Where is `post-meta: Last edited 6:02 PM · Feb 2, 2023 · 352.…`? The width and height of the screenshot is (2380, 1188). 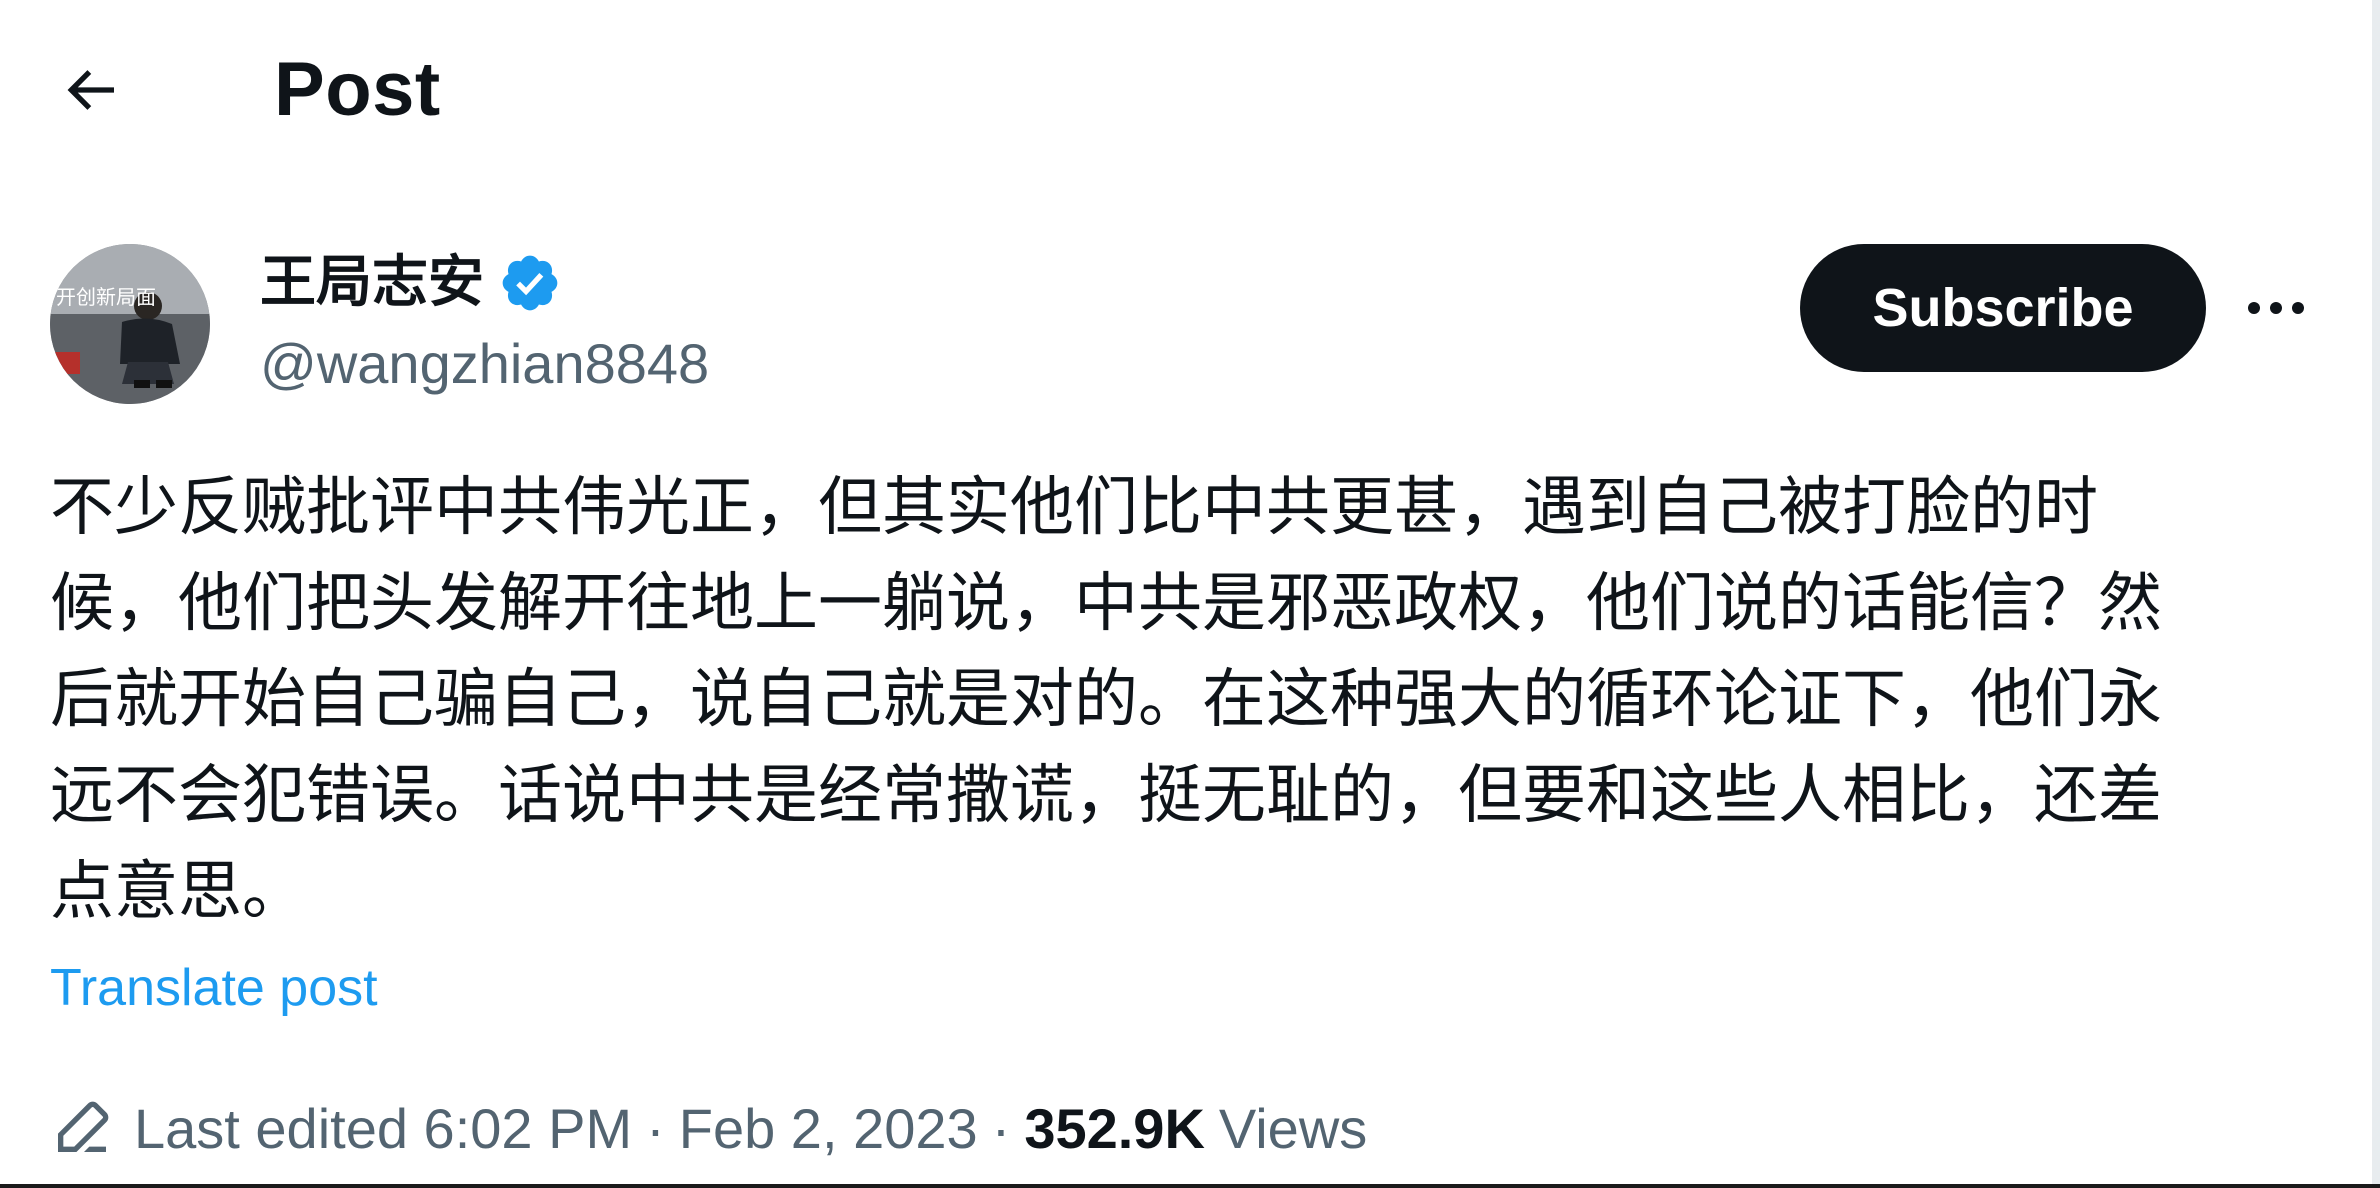
post-meta: Last edited 6:02 PM · Feb 2, 2023 · 352.… is located at coordinates (708, 1128).